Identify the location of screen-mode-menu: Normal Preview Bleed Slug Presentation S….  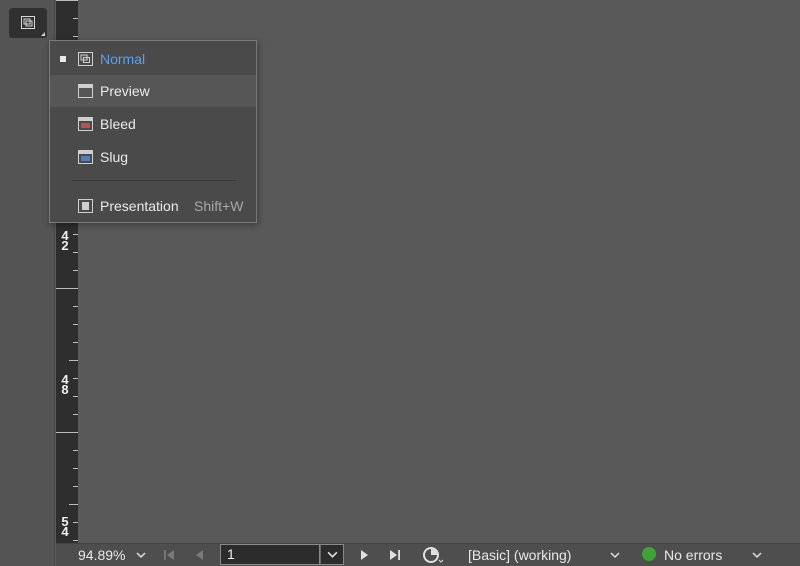
(153, 131).